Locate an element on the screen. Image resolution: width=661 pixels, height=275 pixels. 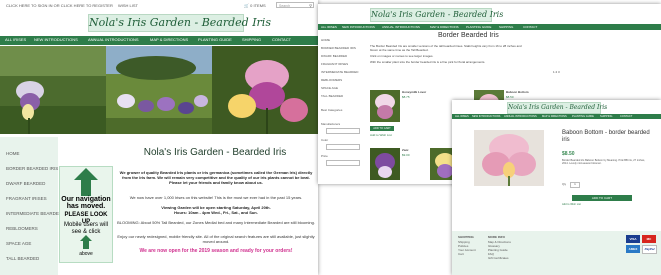
sign-in-link: CLICK HERE TO SIGN IN is located at coordinates (29, 5).